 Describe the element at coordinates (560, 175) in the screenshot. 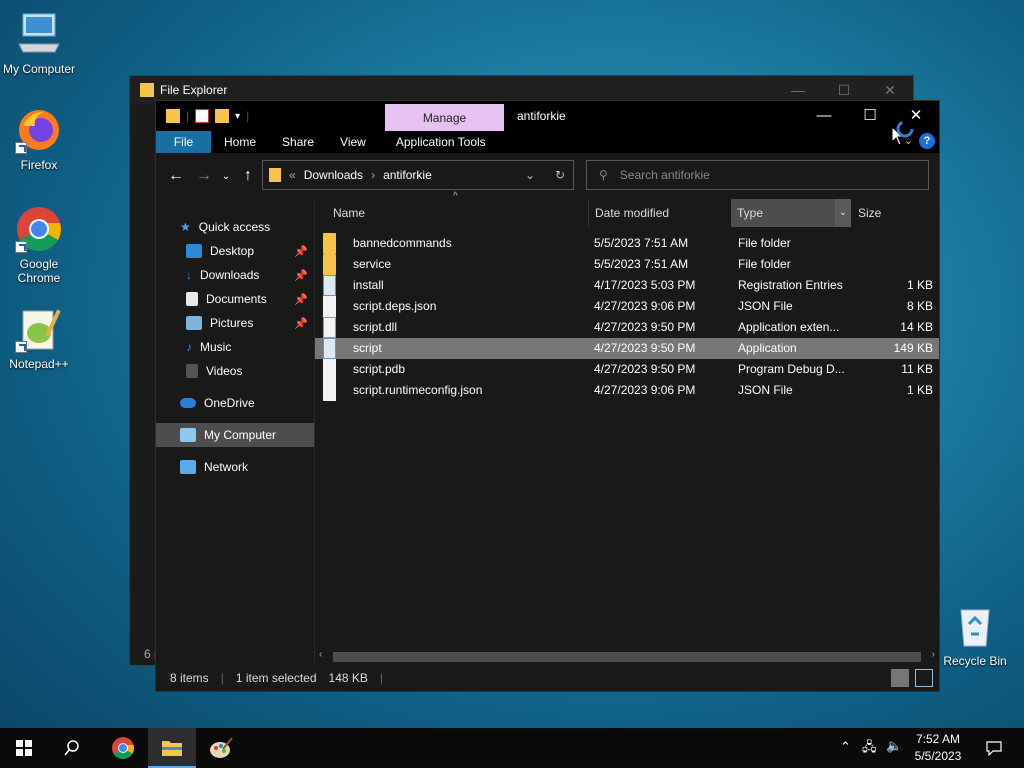

I see `refresh-icon: ↻` at that location.